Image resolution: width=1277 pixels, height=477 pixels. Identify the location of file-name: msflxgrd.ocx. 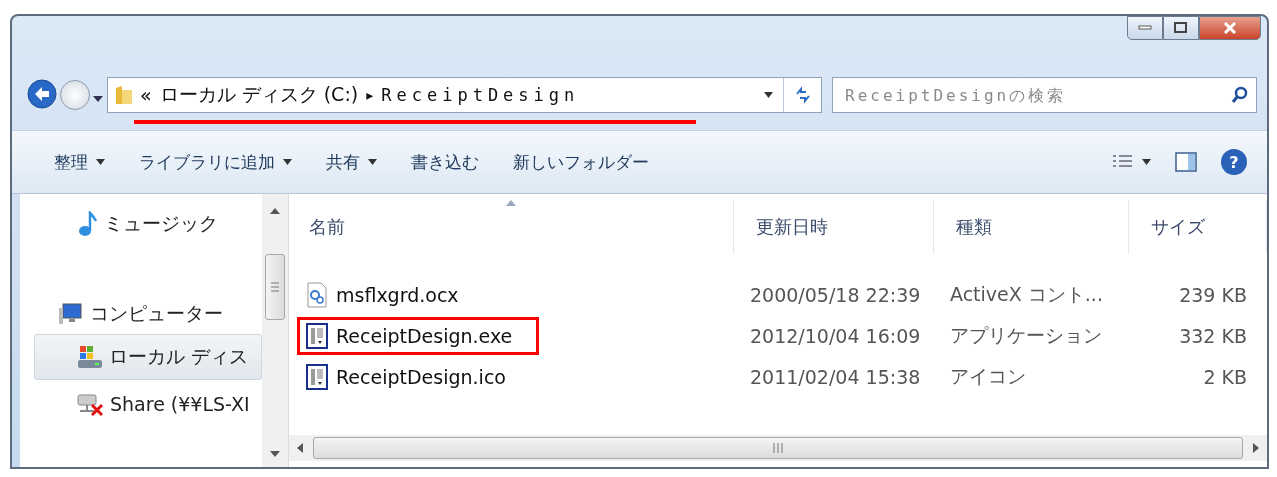
(397, 294).